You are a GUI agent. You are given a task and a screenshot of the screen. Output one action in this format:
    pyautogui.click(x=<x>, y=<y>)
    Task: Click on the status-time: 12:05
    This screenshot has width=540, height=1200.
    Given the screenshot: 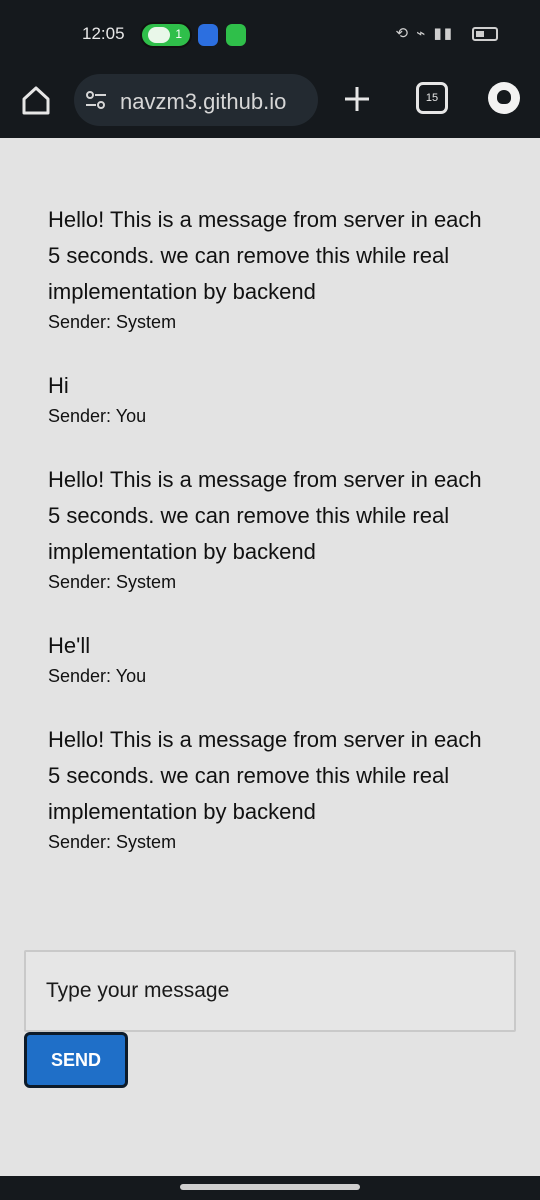 What is the action you would take?
    pyautogui.click(x=103, y=33)
    